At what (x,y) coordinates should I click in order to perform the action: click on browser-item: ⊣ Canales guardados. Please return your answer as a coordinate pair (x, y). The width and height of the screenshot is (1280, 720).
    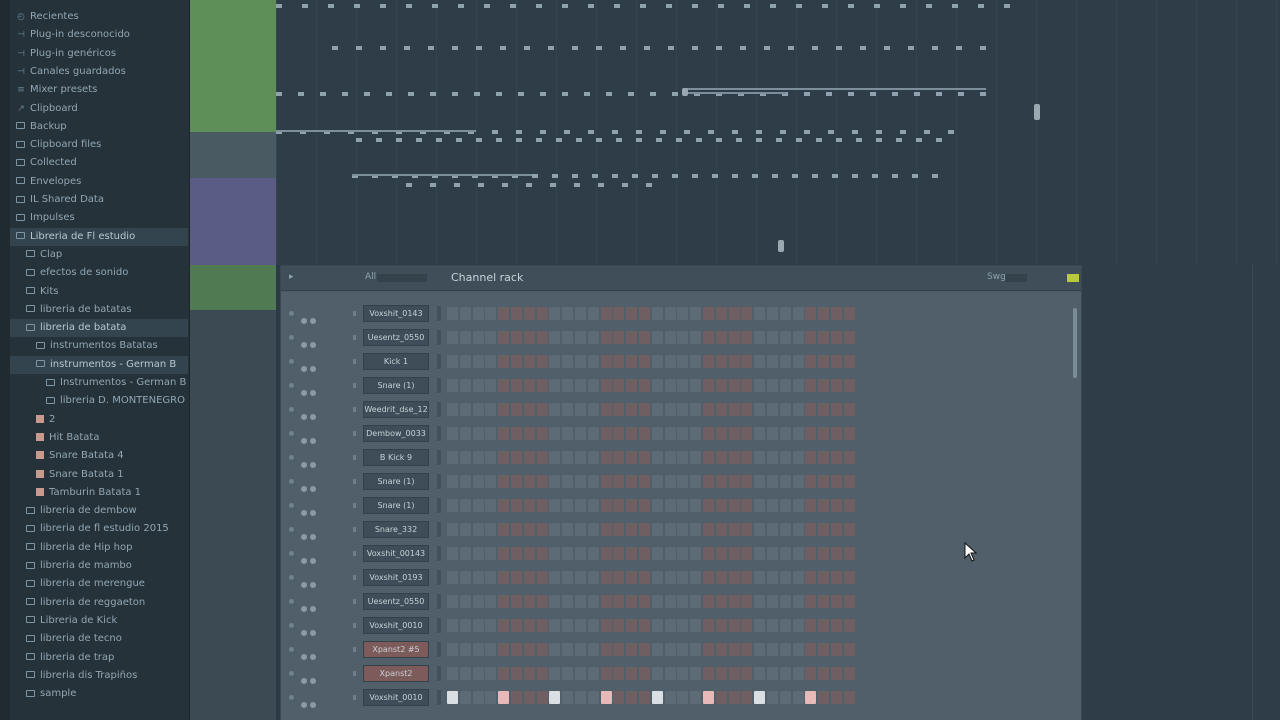
    Looking at the image, I should click on (99, 72).